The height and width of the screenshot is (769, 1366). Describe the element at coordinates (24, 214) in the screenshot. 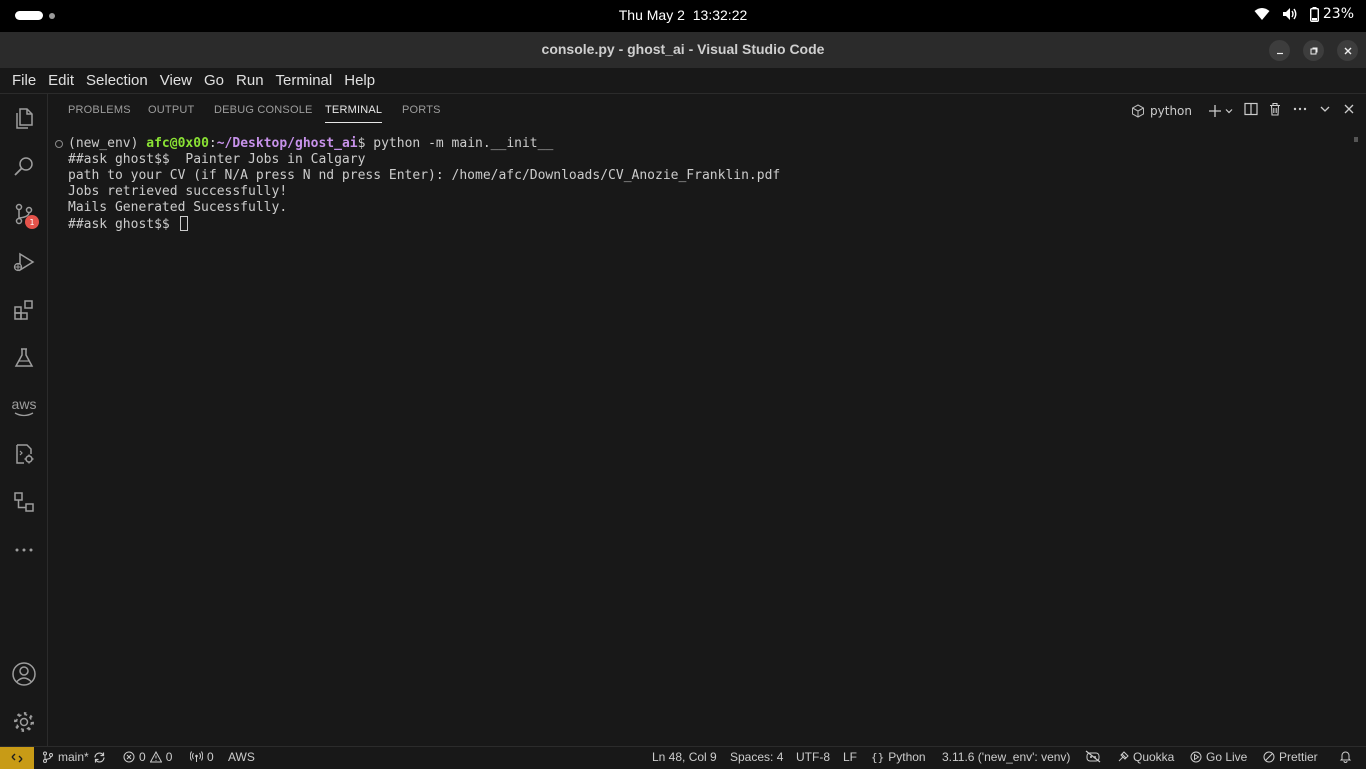

I see `source-control-button: 1` at that location.